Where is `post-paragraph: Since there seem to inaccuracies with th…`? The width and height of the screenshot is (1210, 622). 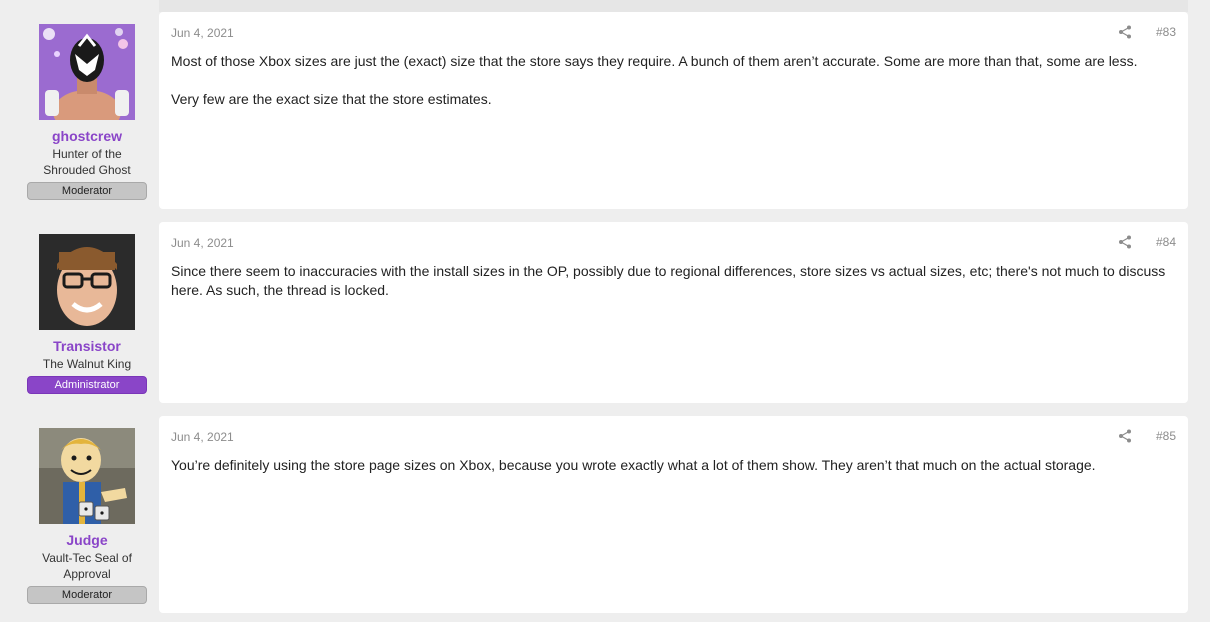
post-paragraph: Since there seem to inaccuracies with th… is located at coordinates (668, 280).